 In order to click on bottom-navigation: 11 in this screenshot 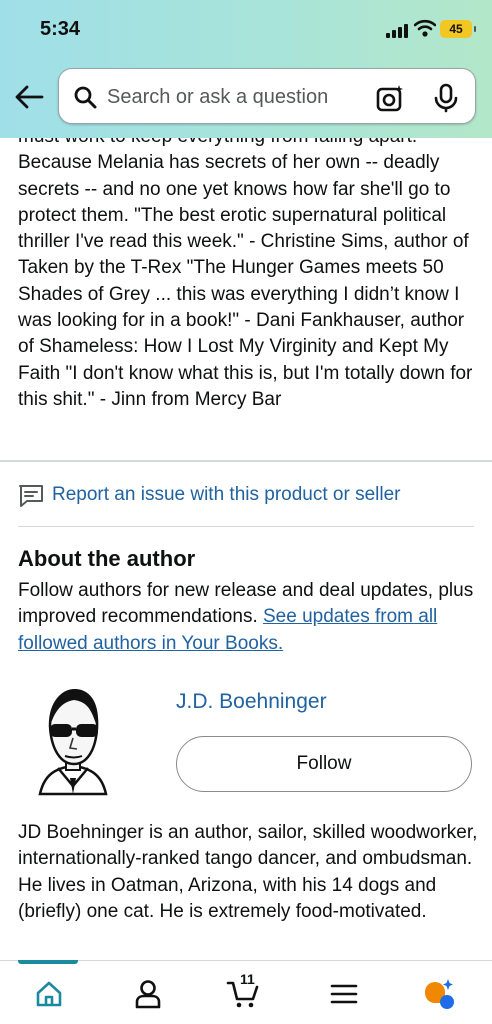, I will do `click(246, 992)`.